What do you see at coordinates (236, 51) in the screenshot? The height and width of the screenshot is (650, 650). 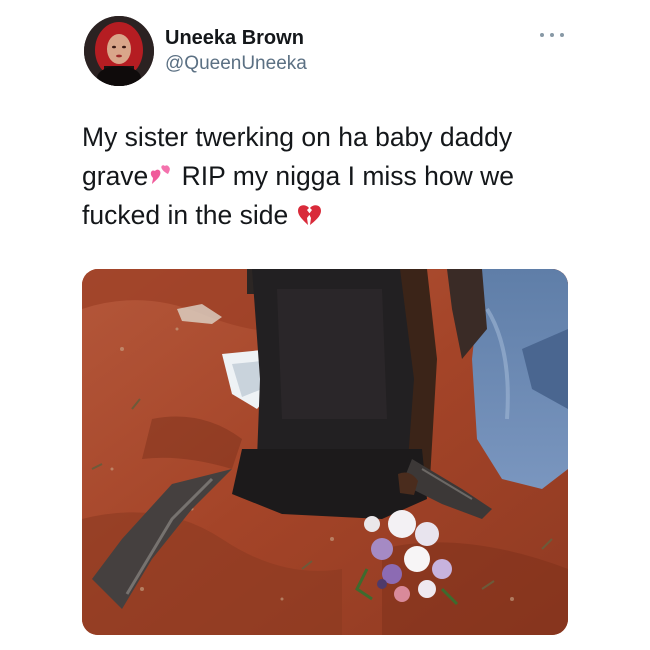 I see `user-info: Uneeka Brown @QueenUneeka` at bounding box center [236, 51].